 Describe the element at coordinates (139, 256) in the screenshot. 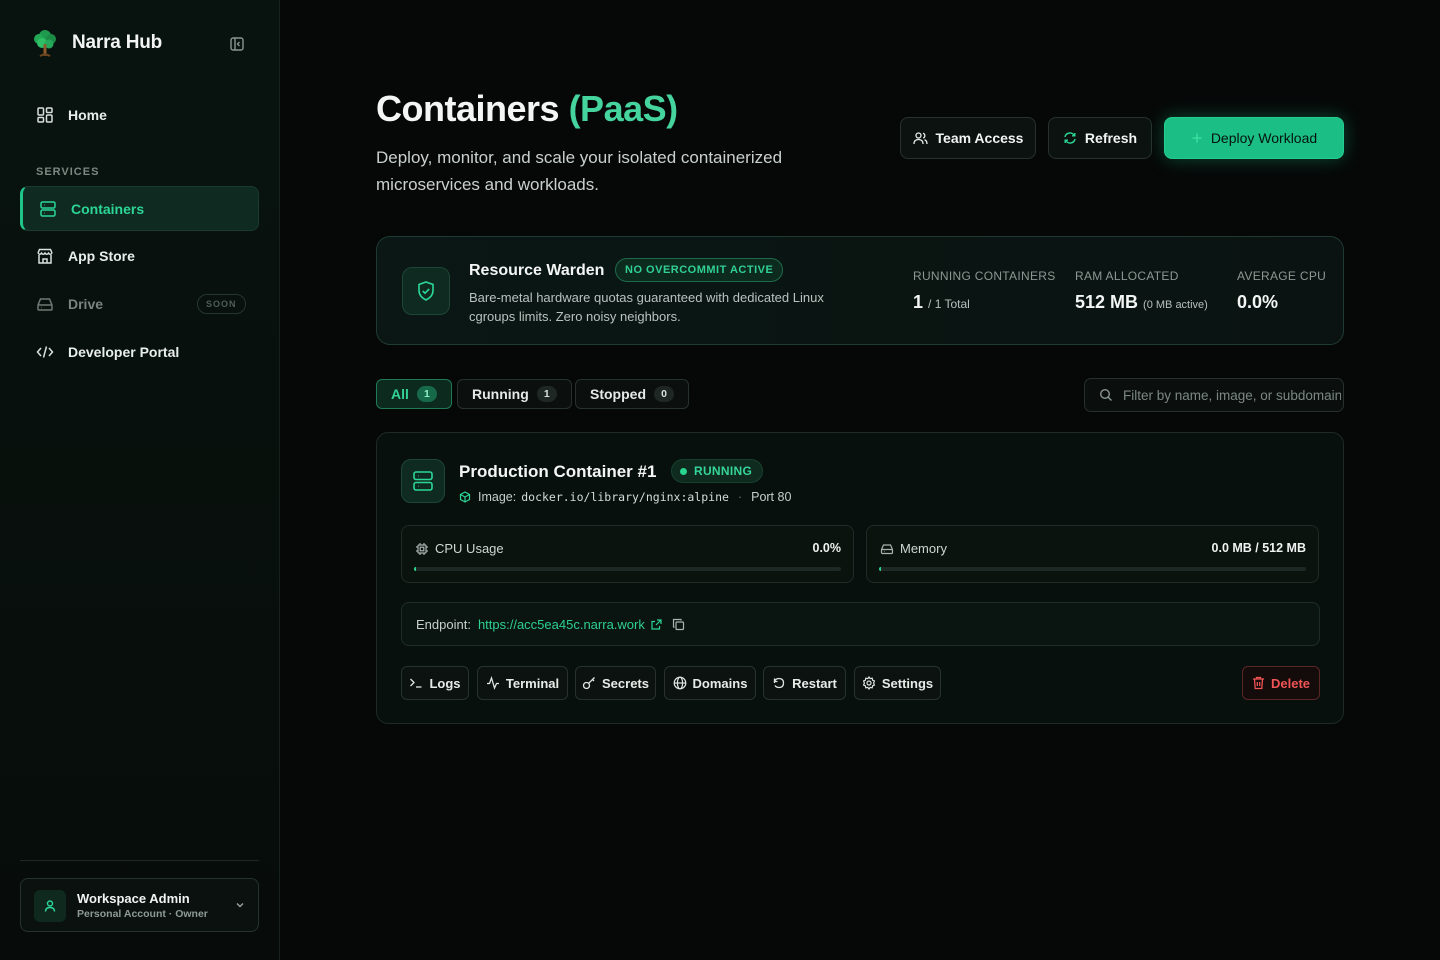

I see `sidebar-item-app-store: App Store` at that location.